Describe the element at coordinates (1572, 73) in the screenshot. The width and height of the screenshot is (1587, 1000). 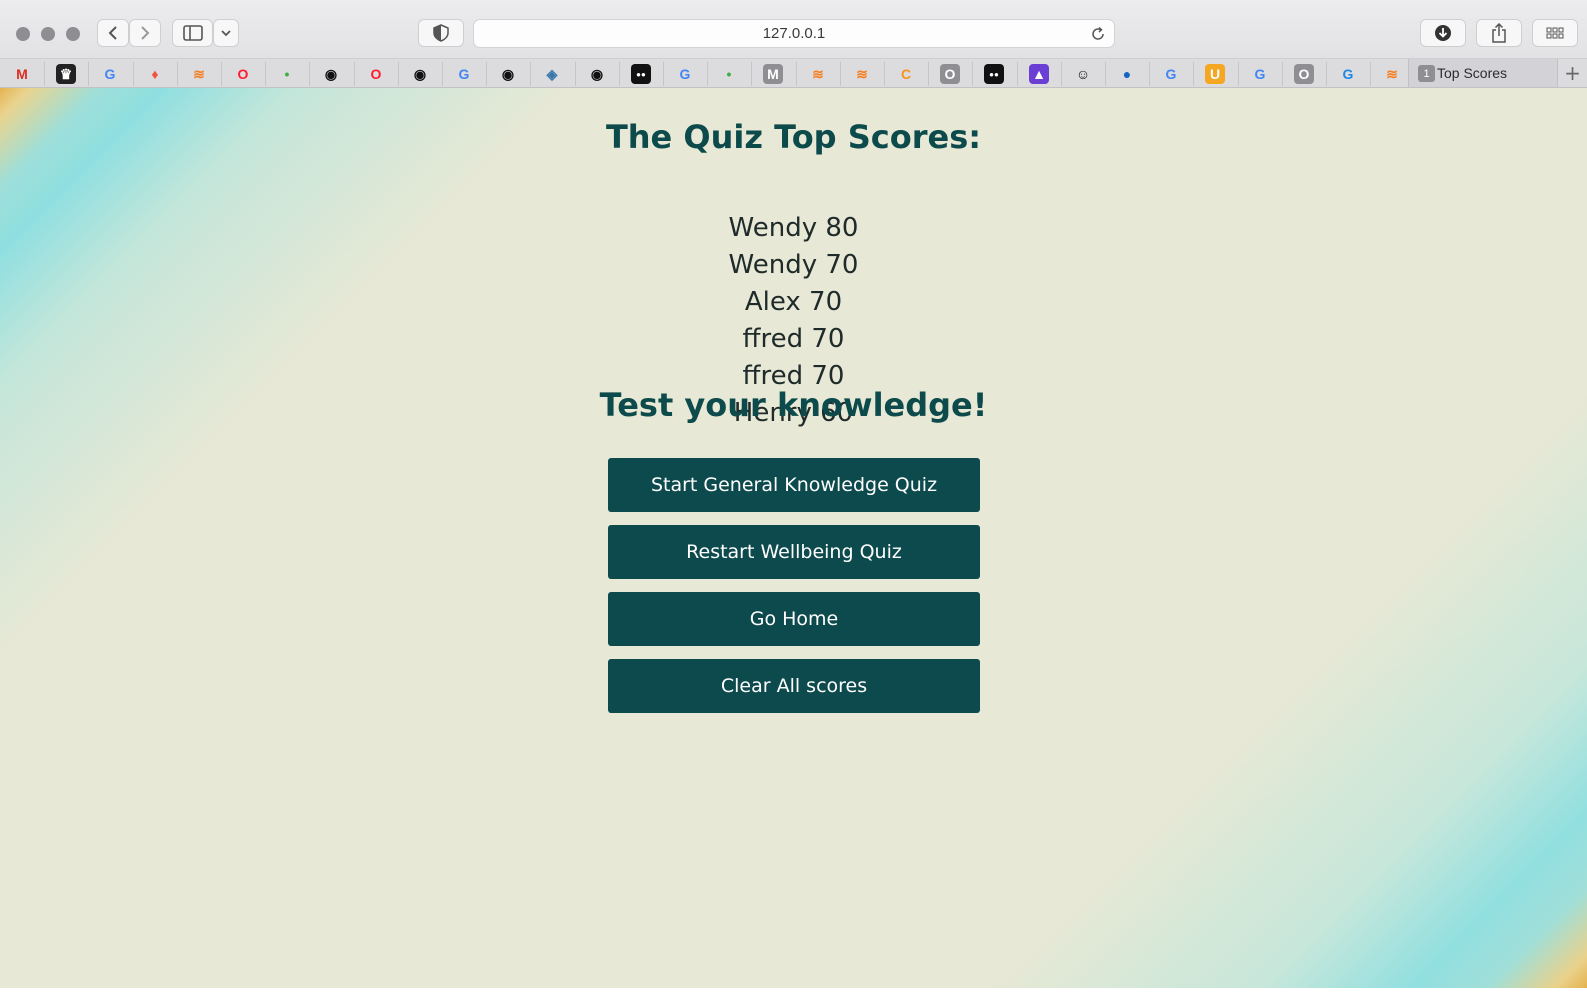
I see `new-tab-button: +` at that location.